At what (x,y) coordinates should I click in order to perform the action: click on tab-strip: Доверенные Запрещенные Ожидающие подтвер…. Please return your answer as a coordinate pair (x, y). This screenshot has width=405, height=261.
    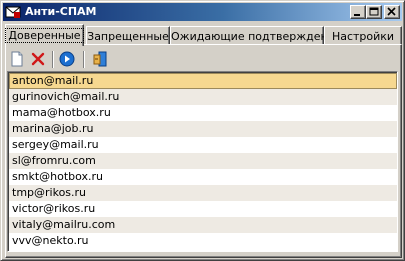
    Looking at the image, I should click on (203, 35).